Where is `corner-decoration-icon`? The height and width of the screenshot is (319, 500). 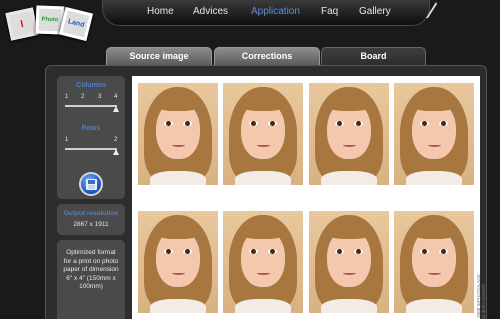 corner-decoration-icon is located at coordinates (431, 10).